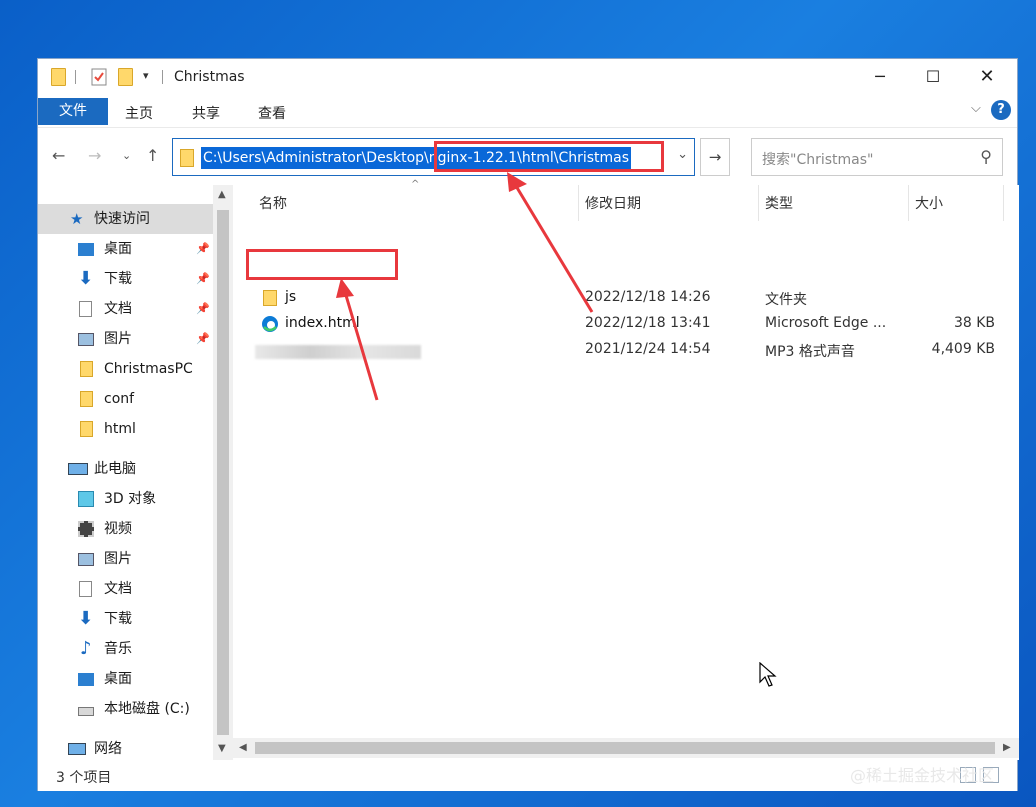 The height and width of the screenshot is (807, 1036). Describe the element at coordinates (550, 242) in the screenshot. I see `arrow-to-address` at that location.